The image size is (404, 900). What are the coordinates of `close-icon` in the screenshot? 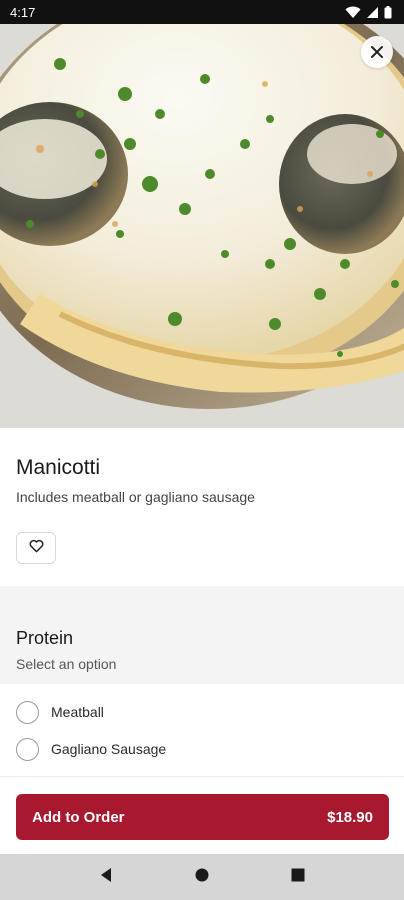 It's located at (377, 52).